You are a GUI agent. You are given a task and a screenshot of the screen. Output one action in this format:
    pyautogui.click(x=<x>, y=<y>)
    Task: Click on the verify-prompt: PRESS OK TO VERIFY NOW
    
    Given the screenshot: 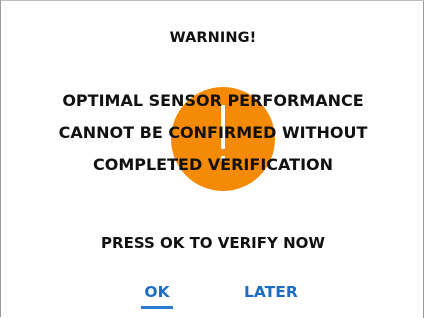 What is the action you would take?
    pyautogui.click(x=213, y=243)
    